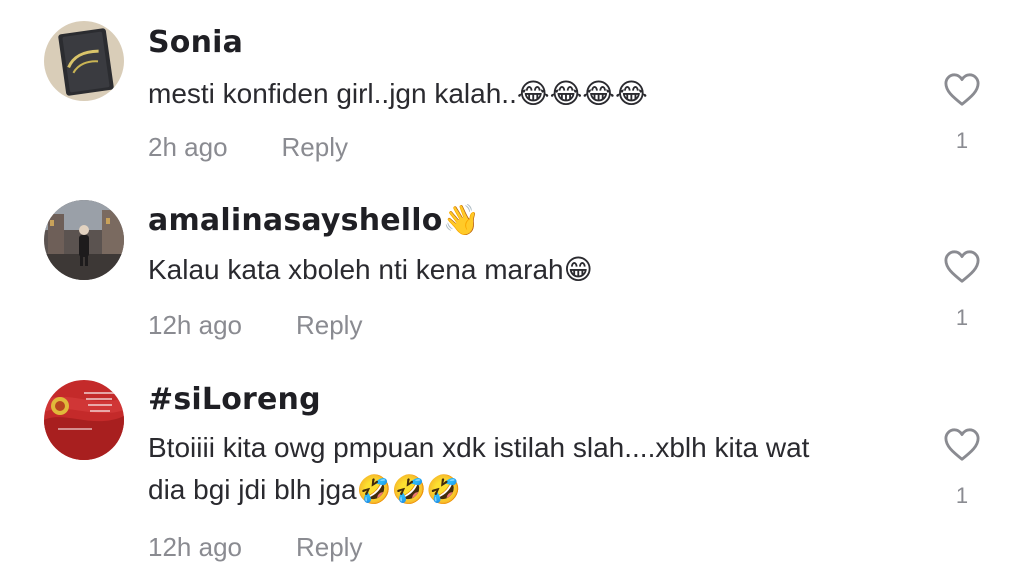 Image resolution: width=1026 pixels, height=578 pixels. What do you see at coordinates (188, 147) in the screenshot?
I see `comment-time: 2h ago` at bounding box center [188, 147].